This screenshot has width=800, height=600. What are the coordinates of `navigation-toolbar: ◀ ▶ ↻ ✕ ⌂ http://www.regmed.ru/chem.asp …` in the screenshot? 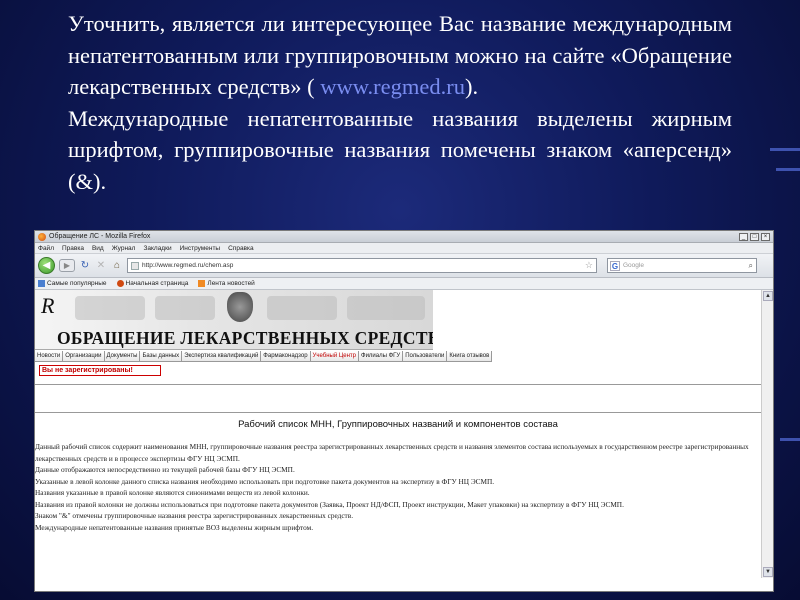 It's located at (404, 266).